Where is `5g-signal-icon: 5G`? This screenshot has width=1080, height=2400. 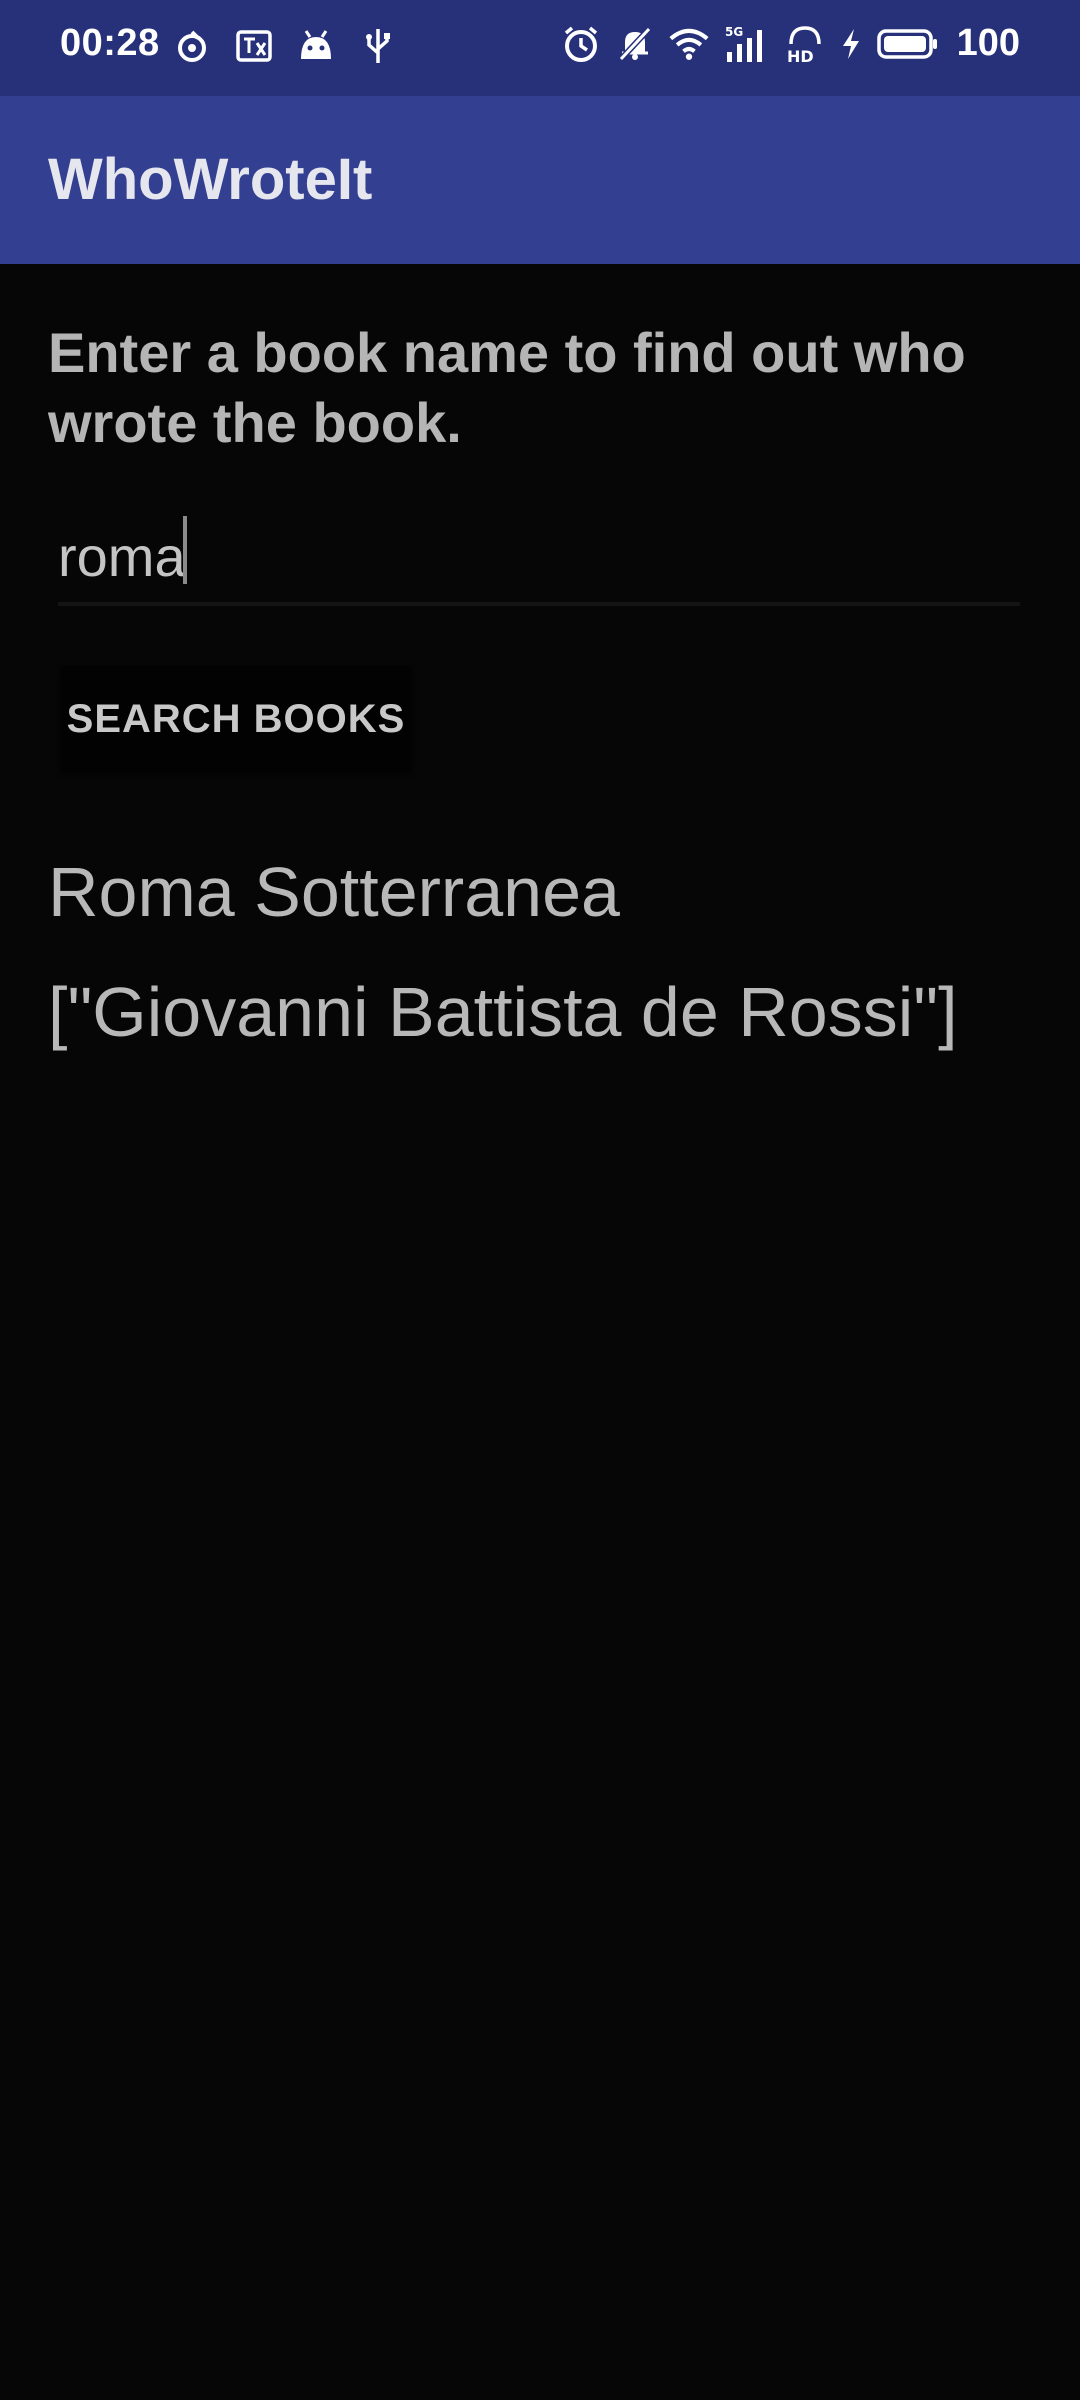
5g-signal-icon: 5G is located at coordinates (747, 44).